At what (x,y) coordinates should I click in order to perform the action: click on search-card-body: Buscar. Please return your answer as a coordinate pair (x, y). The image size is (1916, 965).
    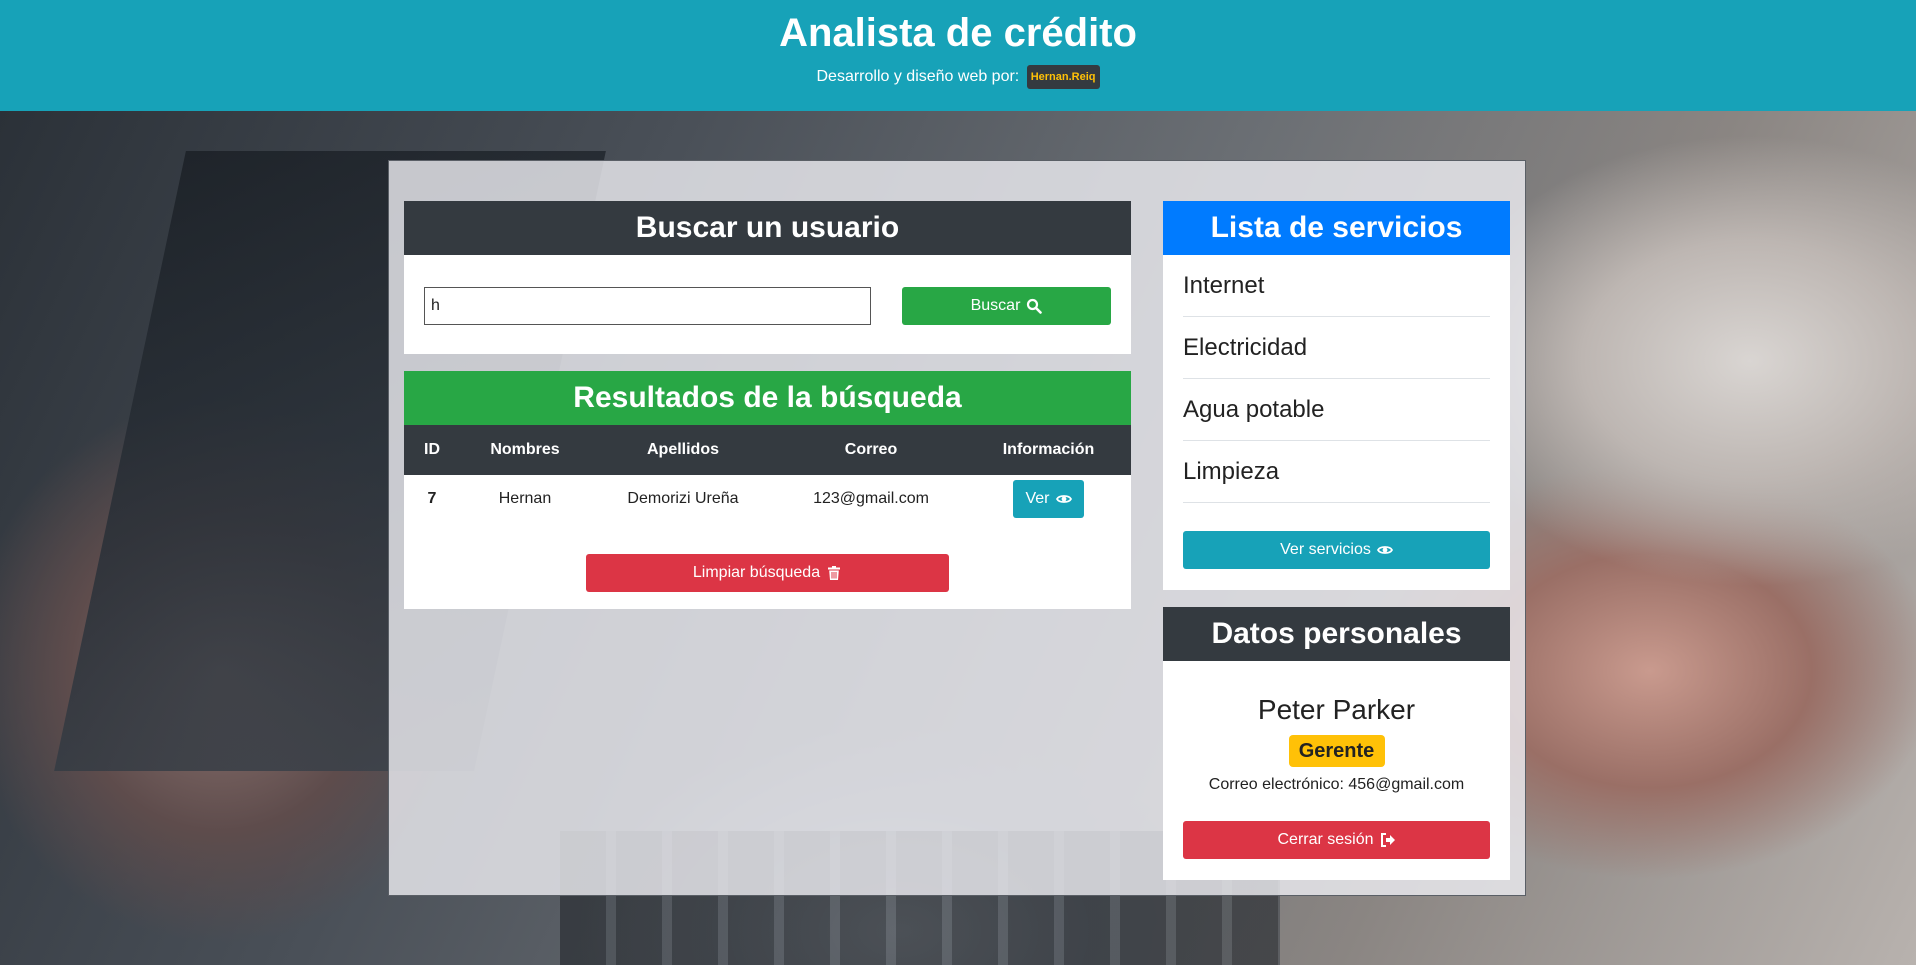
    Looking at the image, I should click on (767, 304).